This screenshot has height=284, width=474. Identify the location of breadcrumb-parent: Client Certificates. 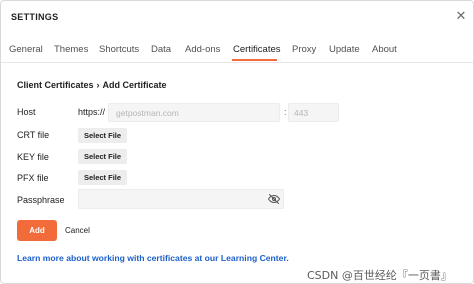
(55, 85).